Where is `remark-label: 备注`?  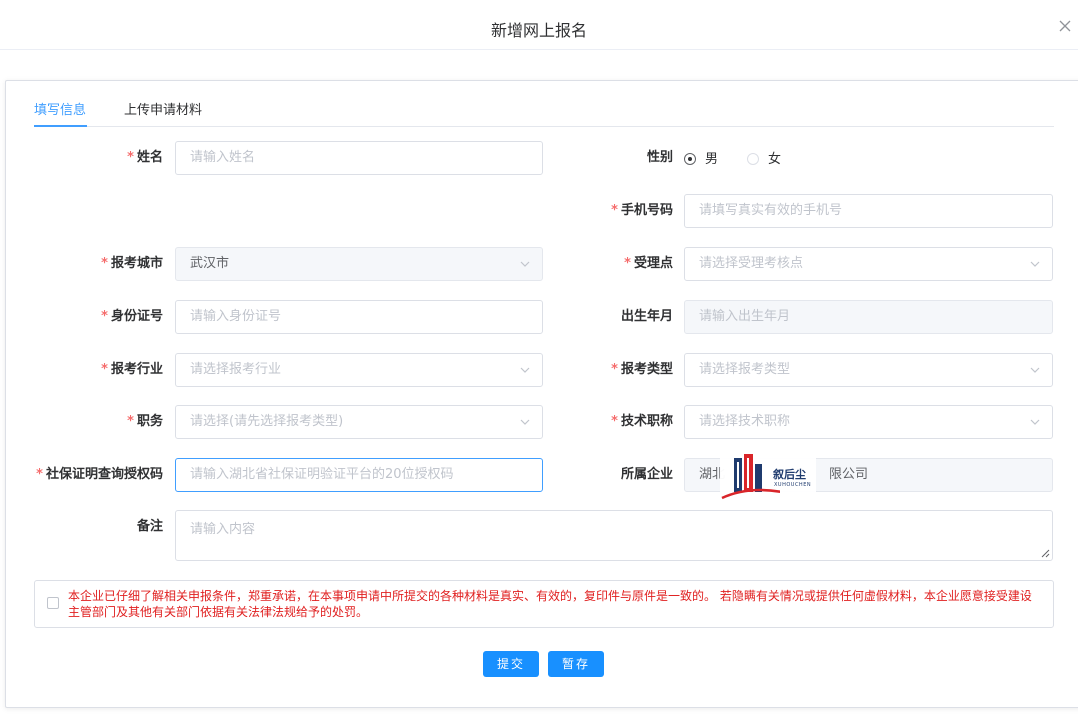 remark-label: 备注 is located at coordinates (149, 526).